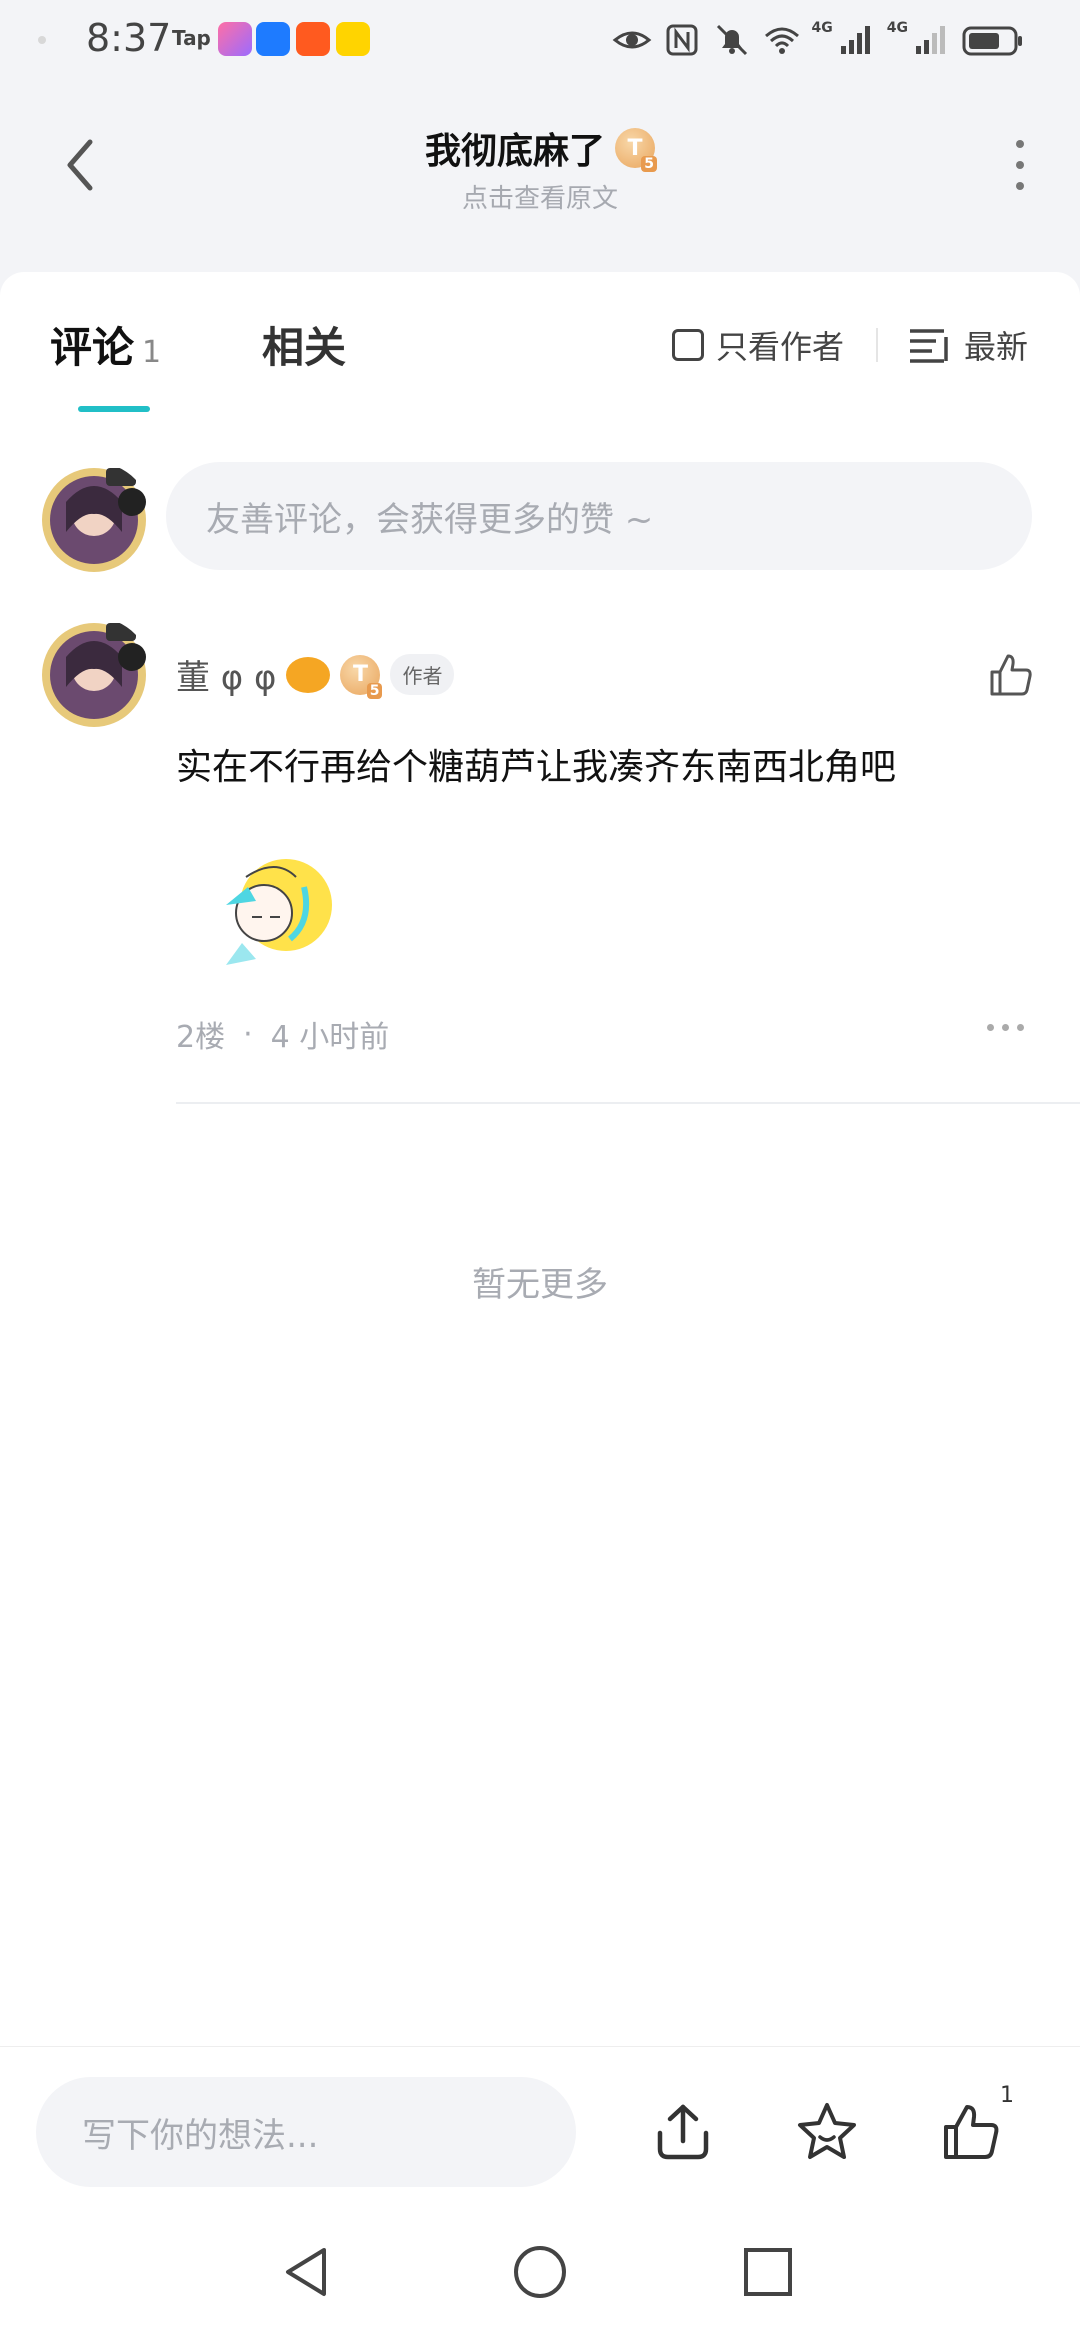 The height and width of the screenshot is (2340, 1080). I want to click on weather-notification-icon, so click(273, 39).